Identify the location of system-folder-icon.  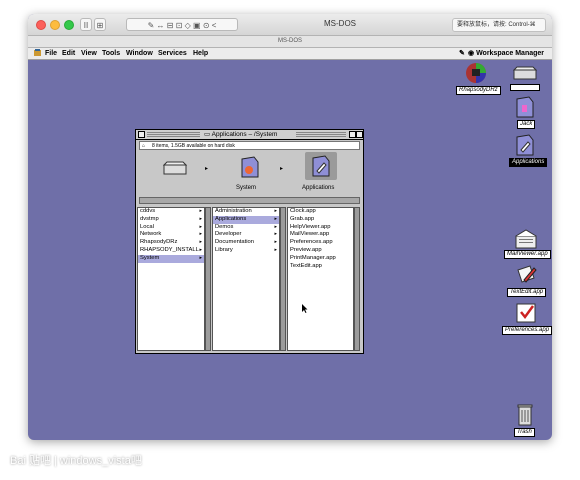
(250, 169).